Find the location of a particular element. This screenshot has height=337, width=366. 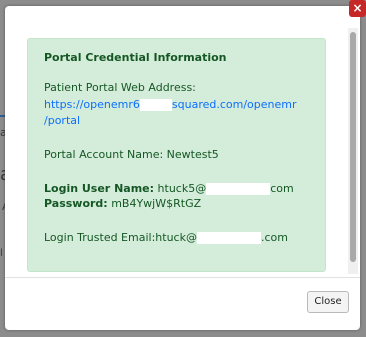

password-row: Password: mB4YwjW$RtGZ is located at coordinates (122, 203).